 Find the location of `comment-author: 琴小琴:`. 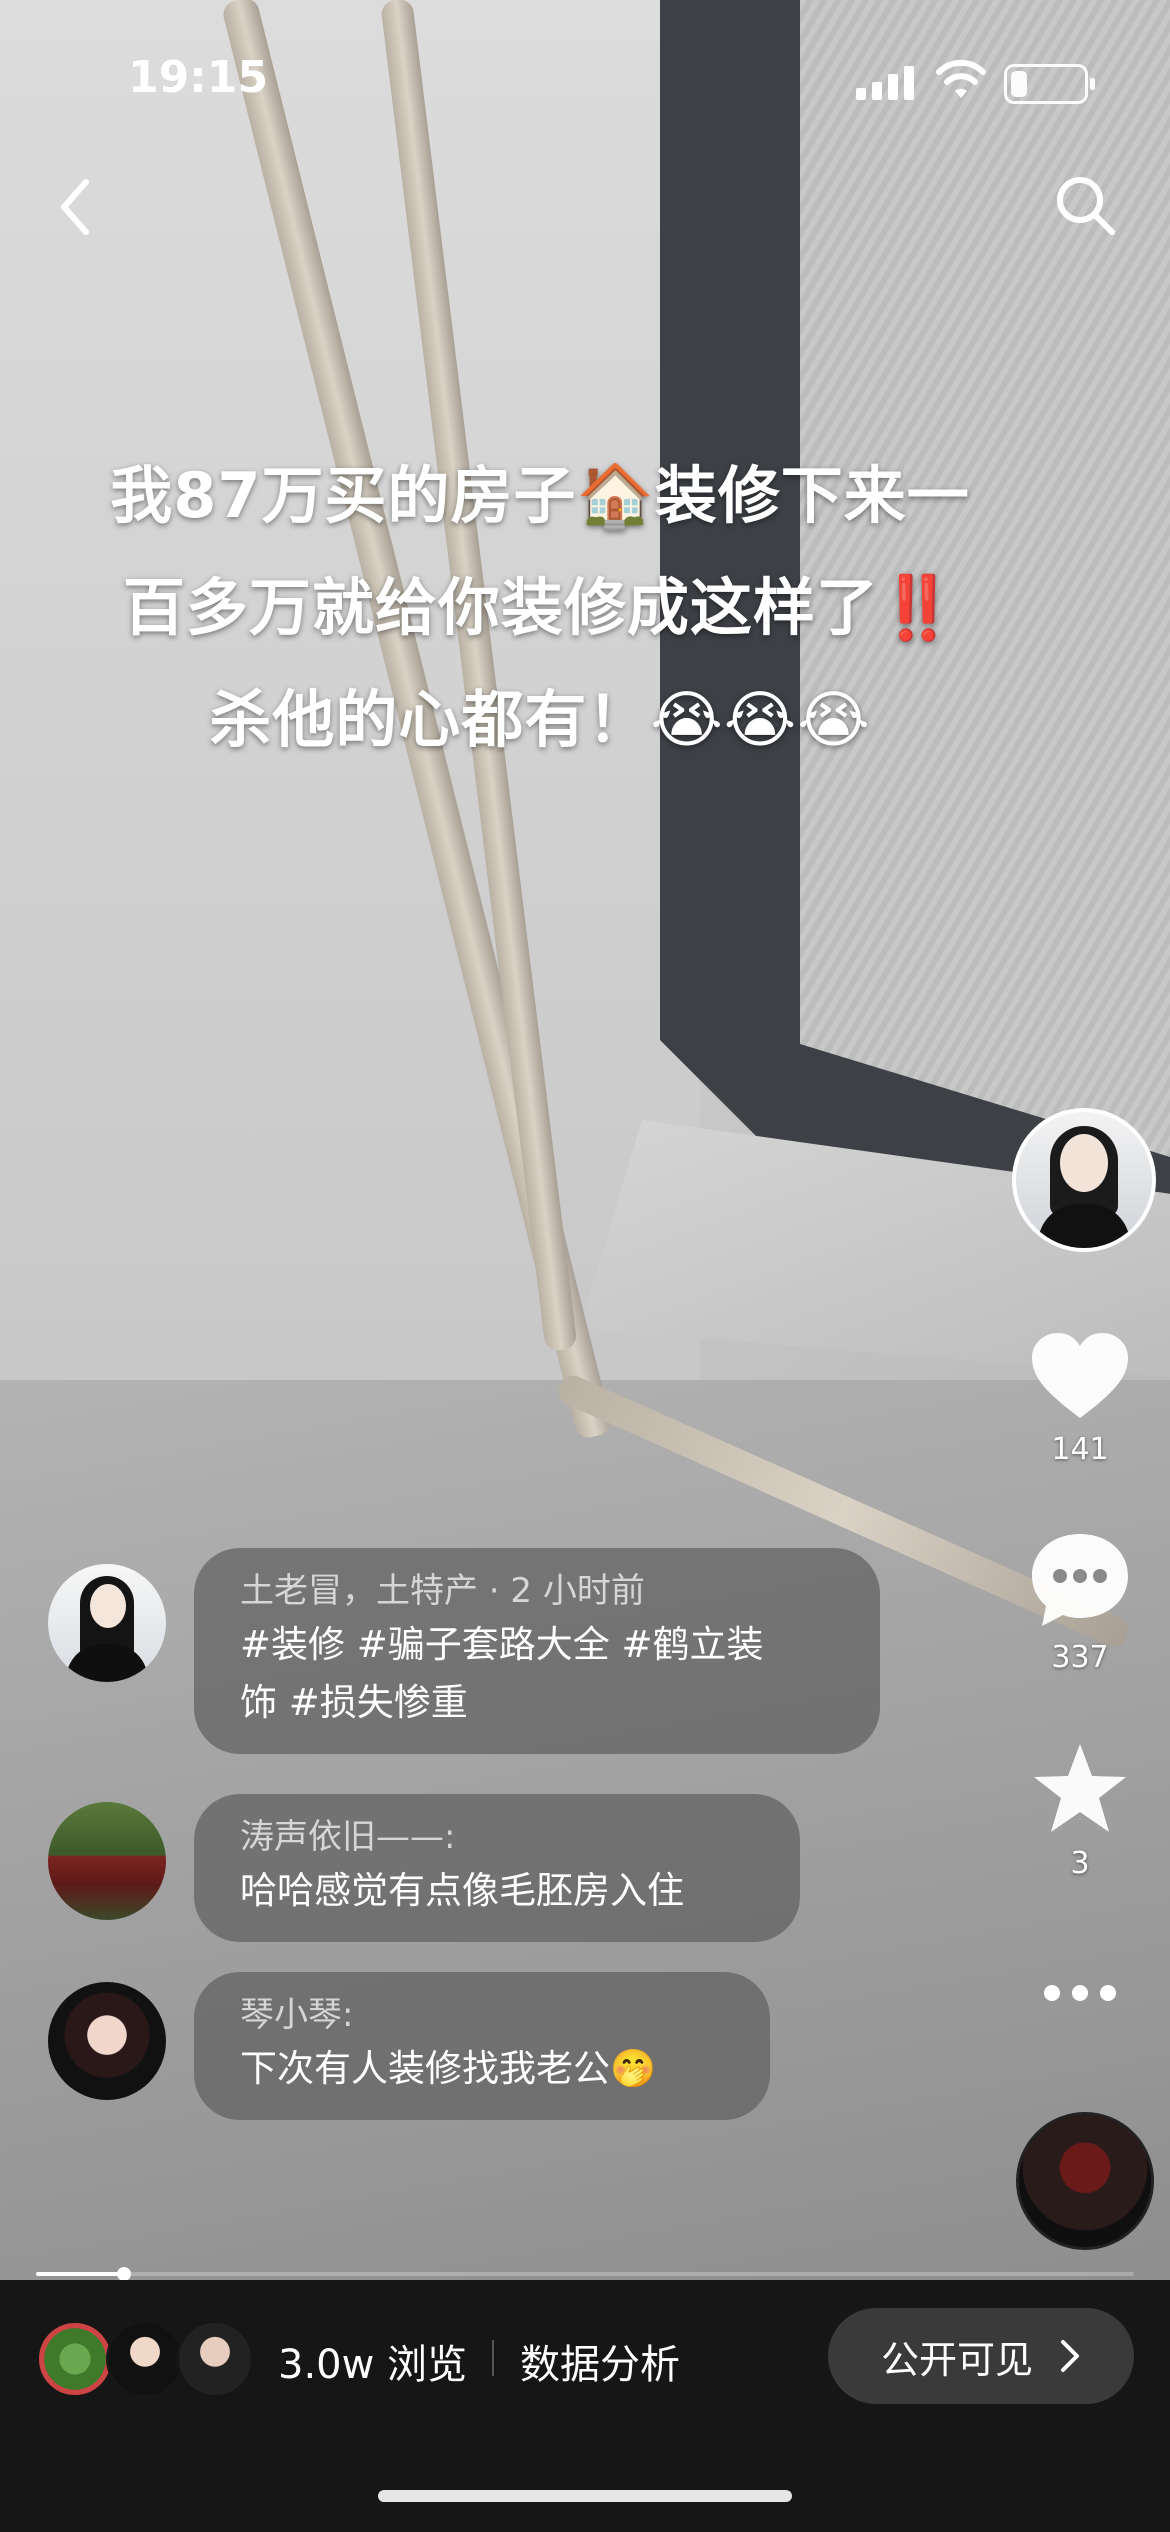

comment-author: 琴小琴: is located at coordinates (297, 2015).